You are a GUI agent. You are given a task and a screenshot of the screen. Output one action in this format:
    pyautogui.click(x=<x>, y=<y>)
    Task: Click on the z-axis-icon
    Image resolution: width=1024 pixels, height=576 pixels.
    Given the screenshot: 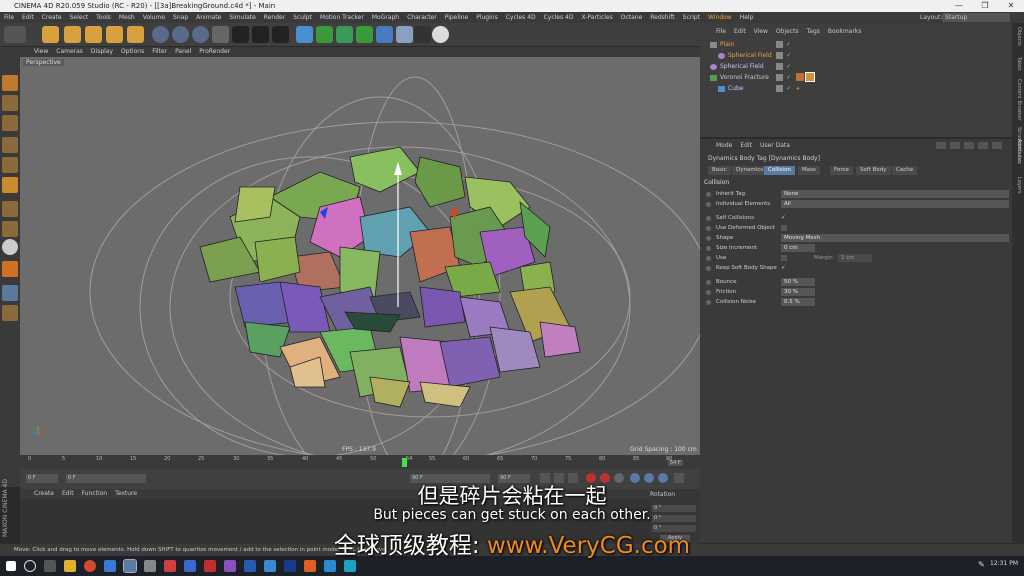 What is the action you would take?
    pyautogui.click(x=200, y=34)
    